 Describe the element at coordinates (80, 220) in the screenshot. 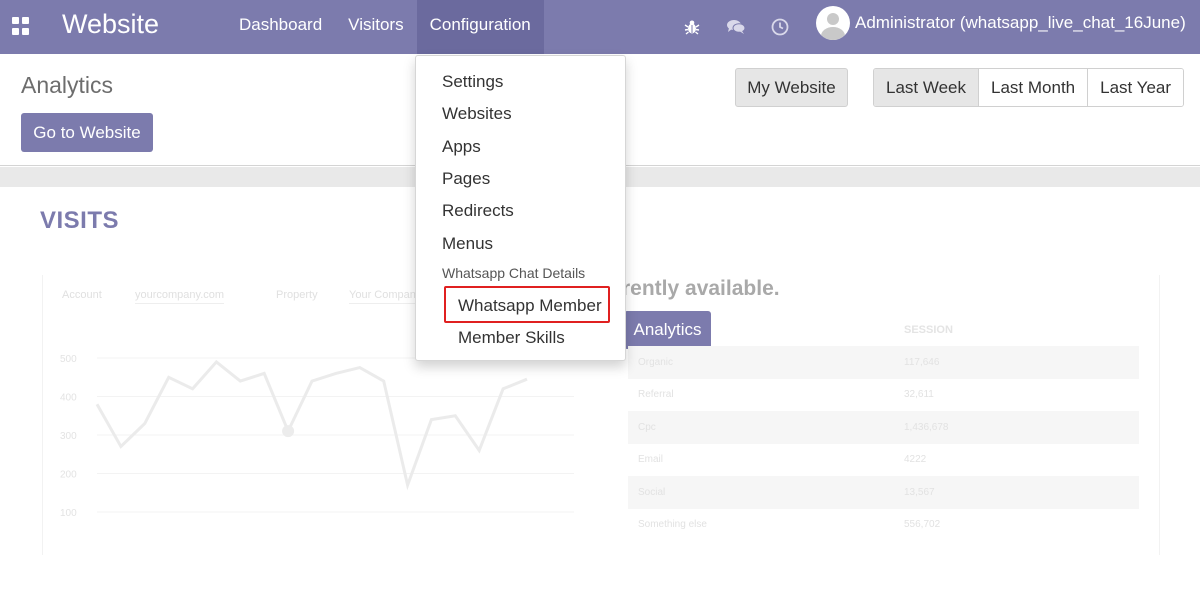

I see `visits-heading: VISITS` at that location.